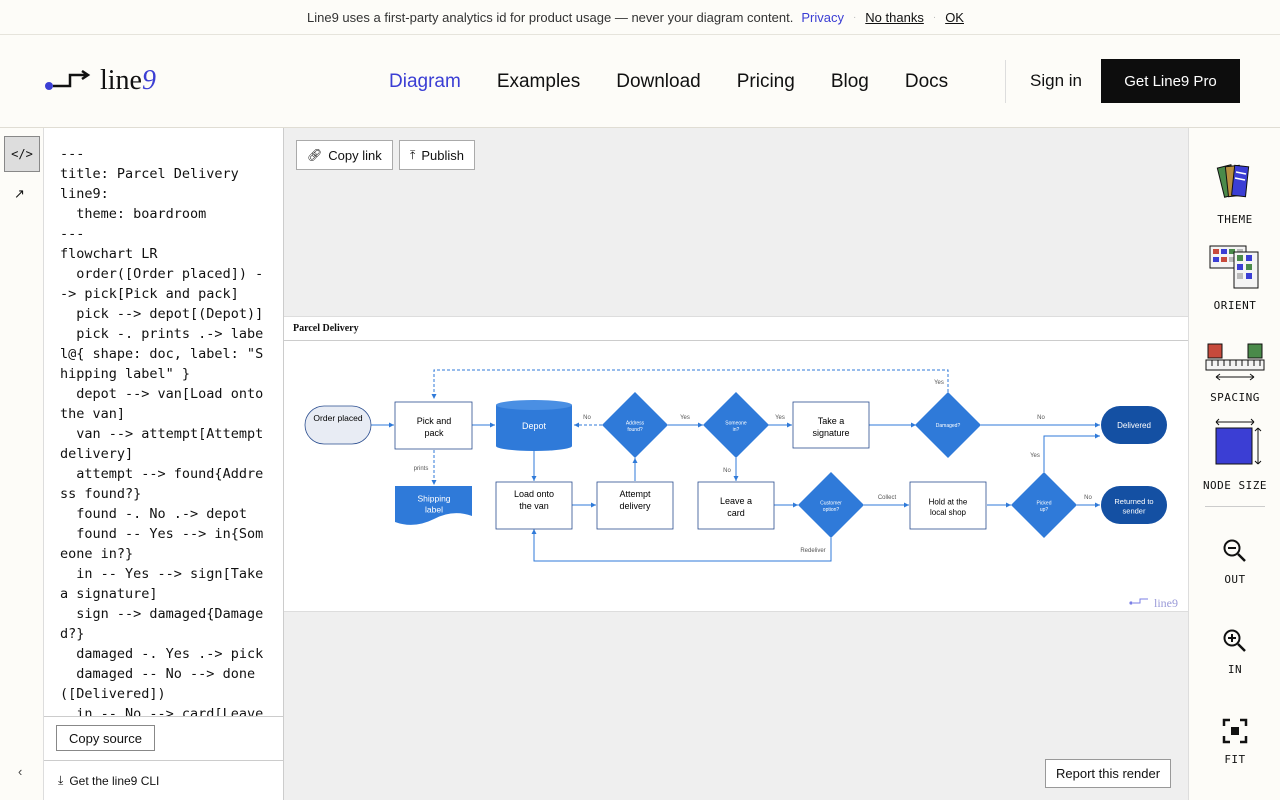 Image resolution: width=1280 pixels, height=800 pixels. I want to click on edge-label-collect: Collect, so click(887, 498).